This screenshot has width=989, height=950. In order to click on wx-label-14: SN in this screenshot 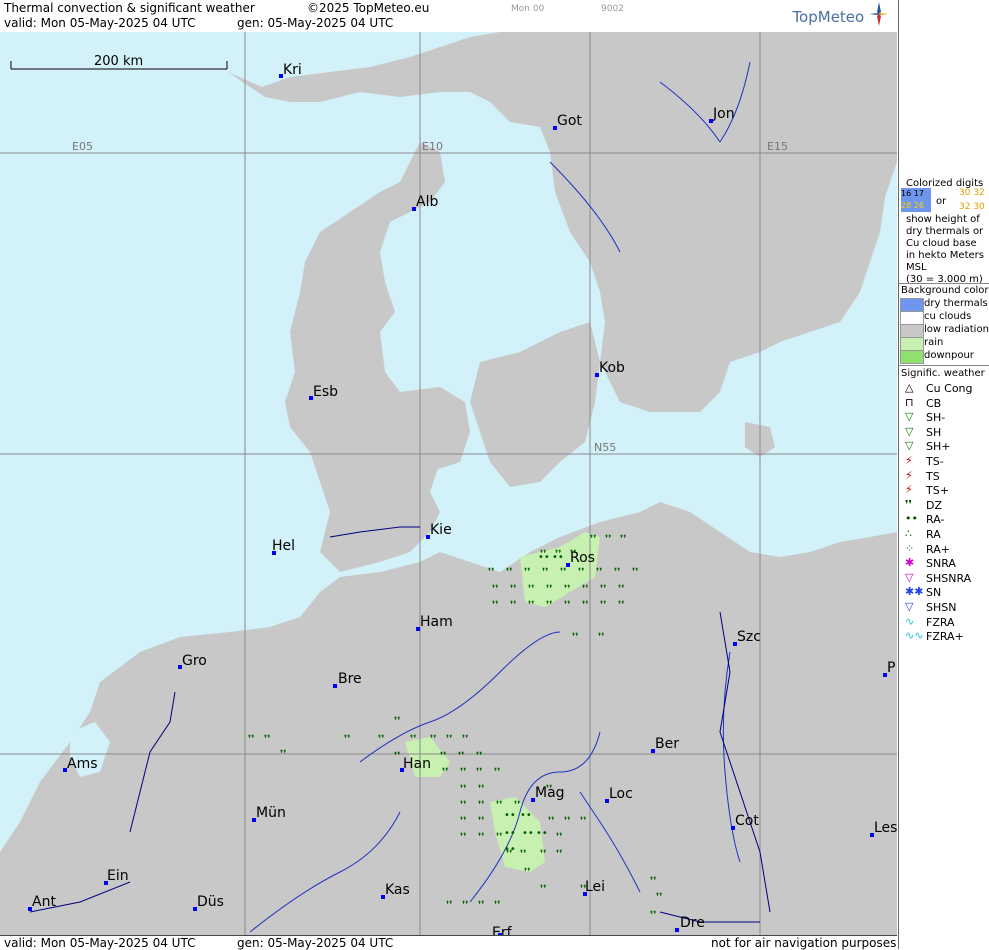, I will do `click(934, 593)`.